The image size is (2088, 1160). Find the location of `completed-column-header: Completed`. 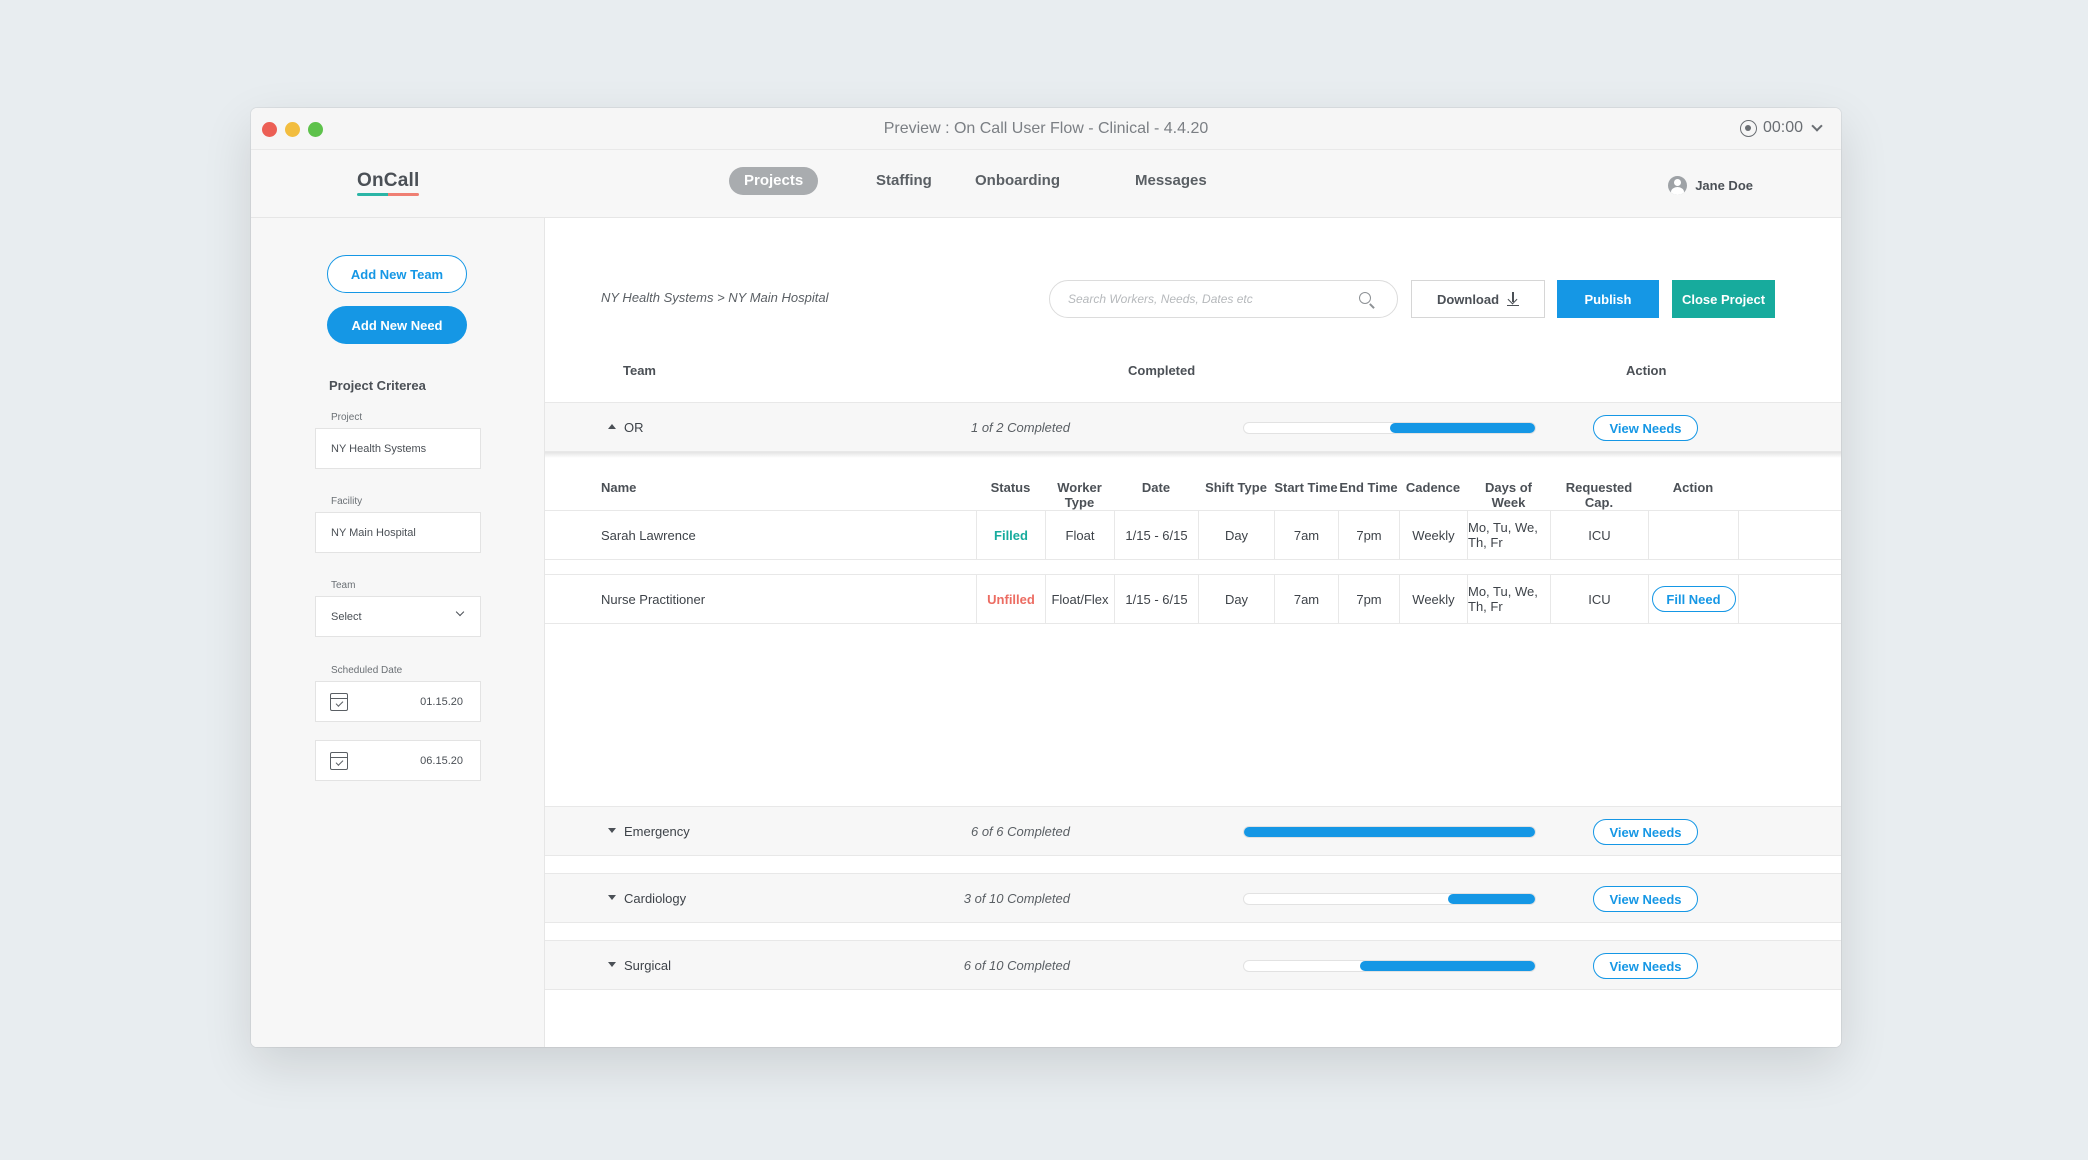

completed-column-header: Completed is located at coordinates (1162, 370).